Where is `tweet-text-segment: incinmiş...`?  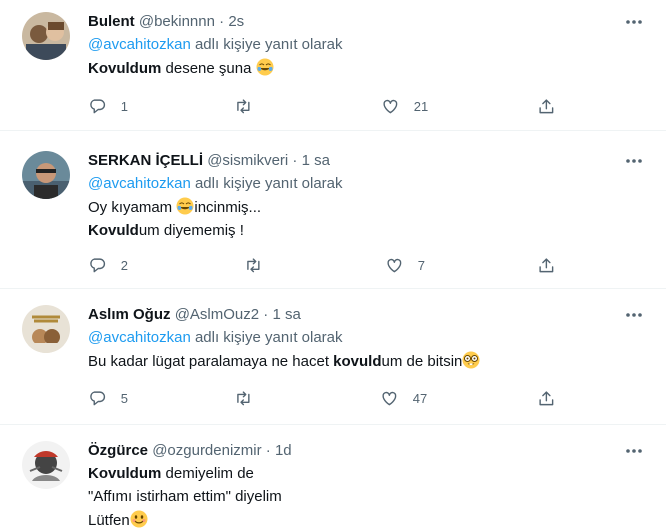 tweet-text-segment: incinmiş... is located at coordinates (228, 207).